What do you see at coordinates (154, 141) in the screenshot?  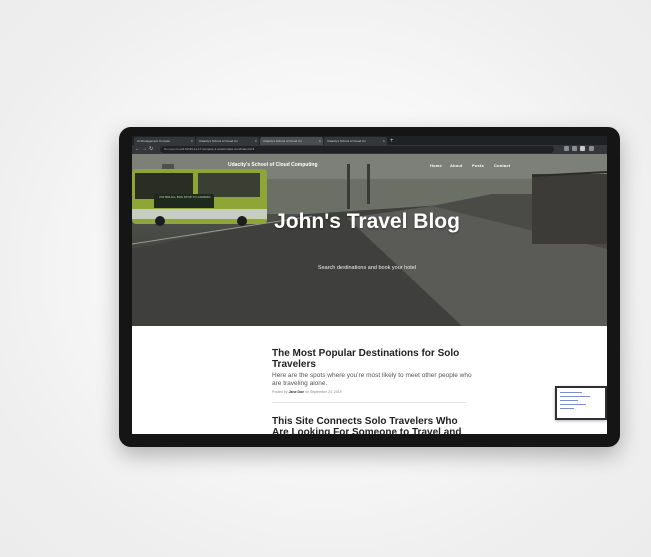 I see `tab-title: AI Management Console` at bounding box center [154, 141].